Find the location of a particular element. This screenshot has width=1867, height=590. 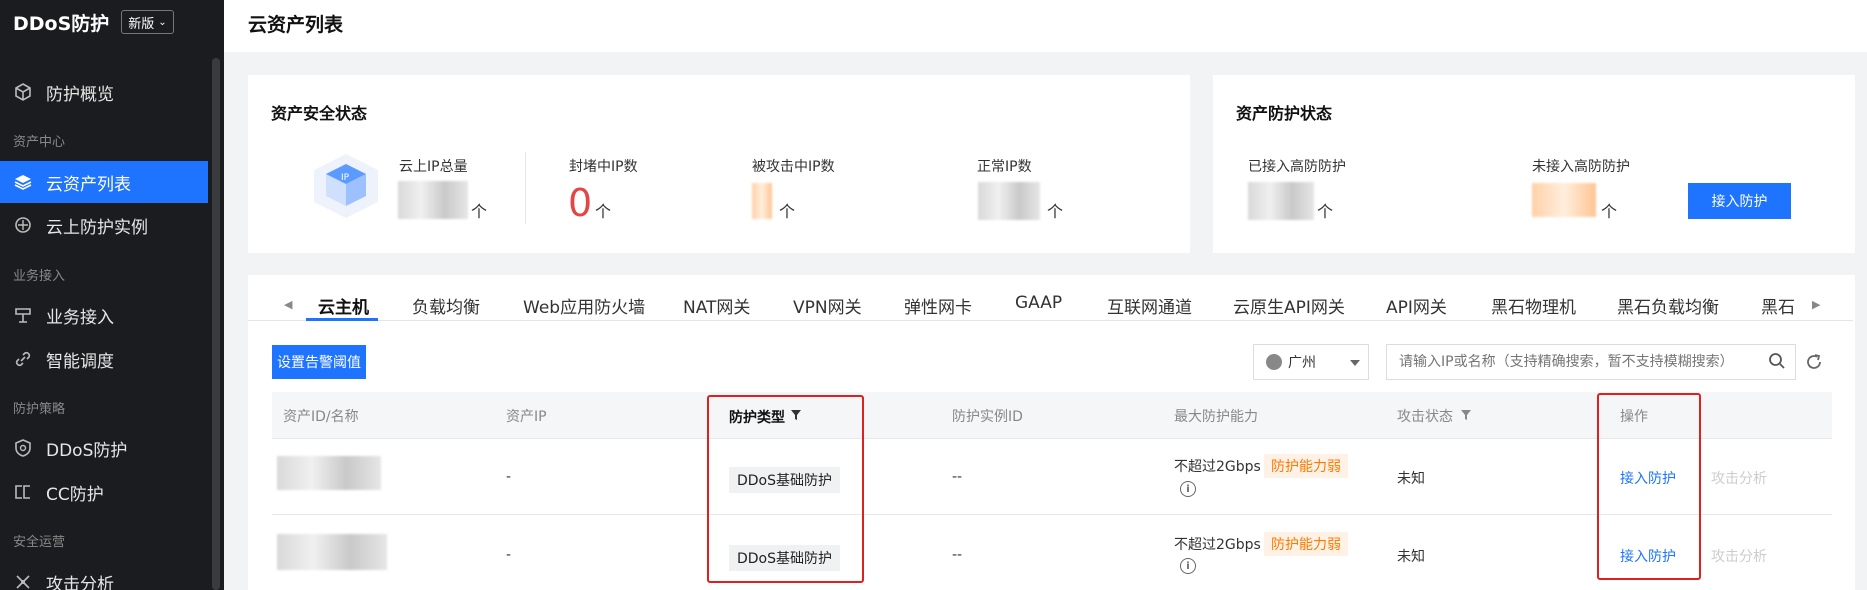

cube-icon is located at coordinates (23, 92).